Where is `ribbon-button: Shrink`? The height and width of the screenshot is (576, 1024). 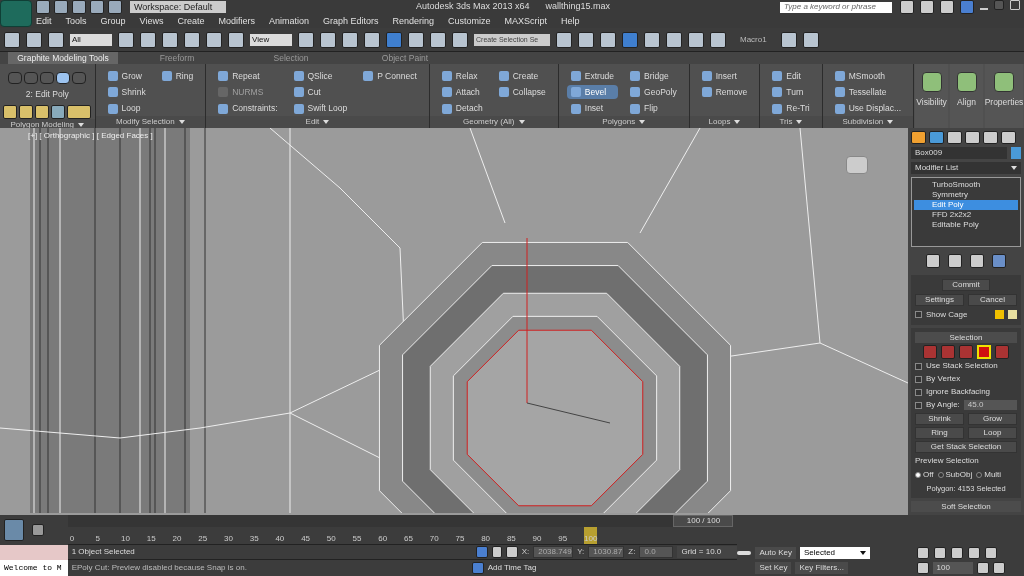
ribbon-button: Shrink is located at coordinates (126, 92).